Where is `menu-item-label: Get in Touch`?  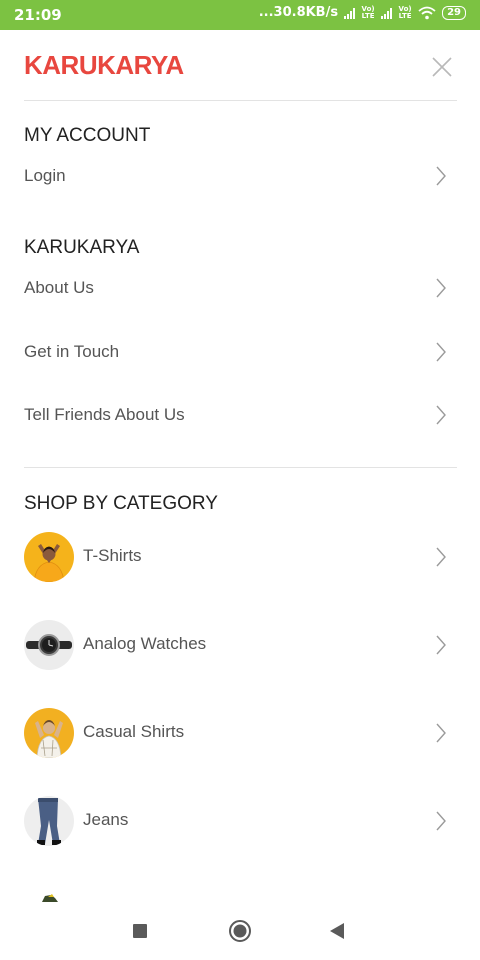 menu-item-label: Get in Touch is located at coordinates (72, 351).